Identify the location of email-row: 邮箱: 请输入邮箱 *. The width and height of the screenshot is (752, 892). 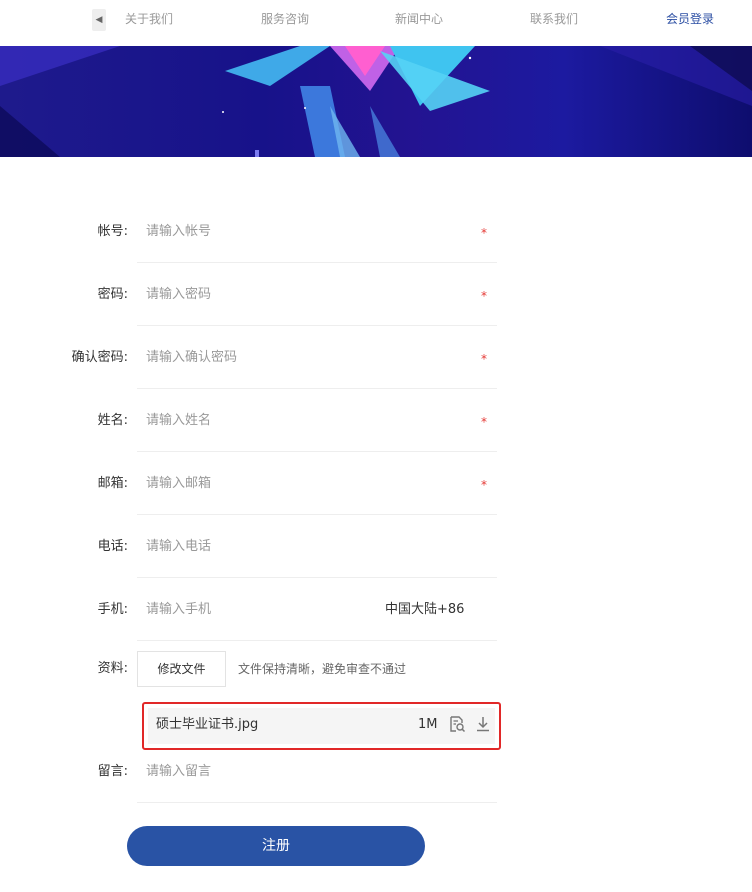
(376, 483).